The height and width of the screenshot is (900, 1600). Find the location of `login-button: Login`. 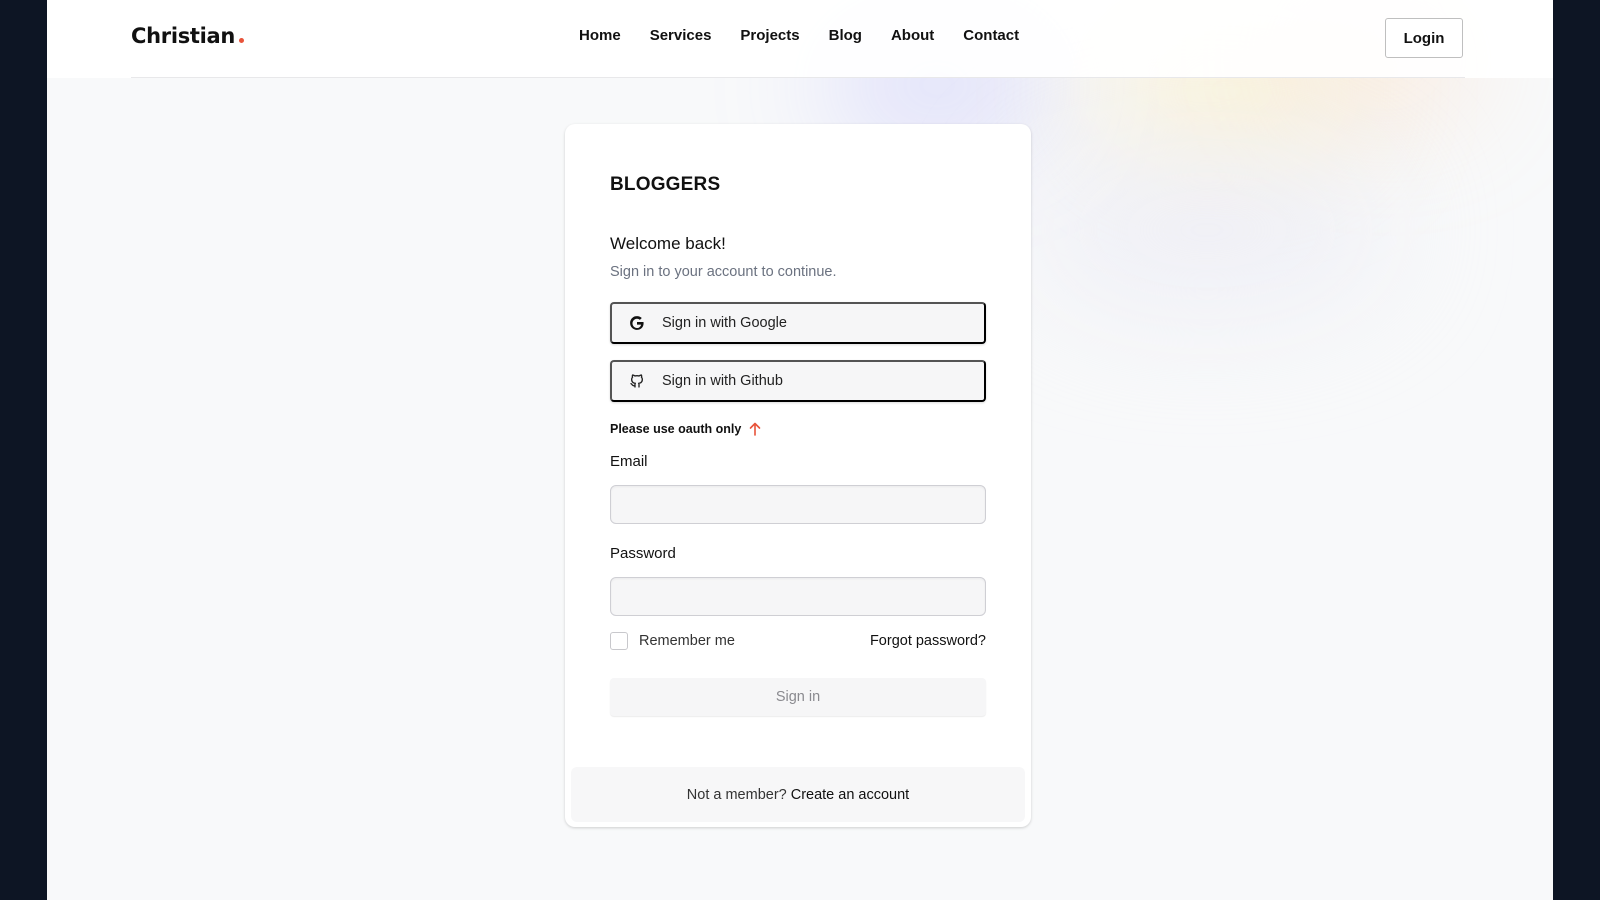

login-button: Login is located at coordinates (1424, 38).